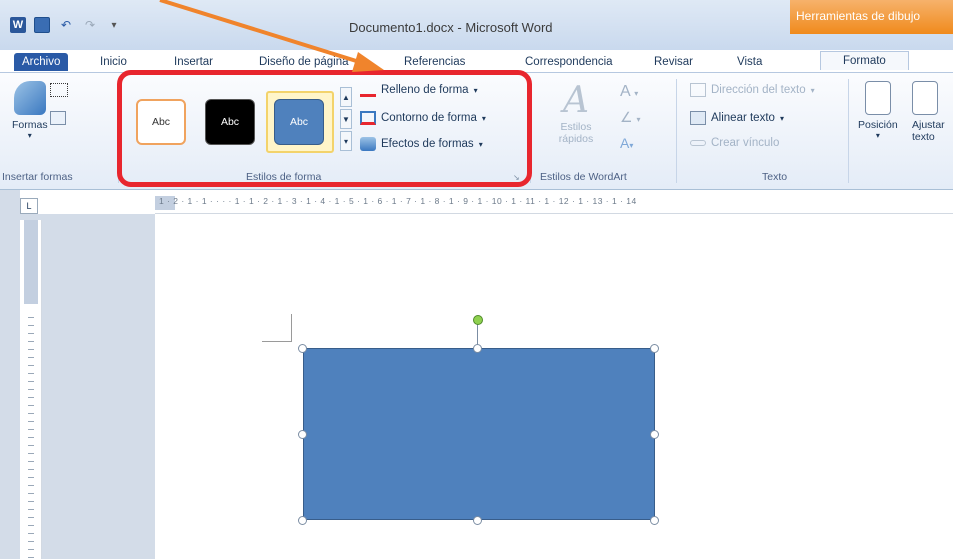 The image size is (953, 559). What do you see at coordinates (698, 90) in the screenshot?
I see `text-direction-icon` at bounding box center [698, 90].